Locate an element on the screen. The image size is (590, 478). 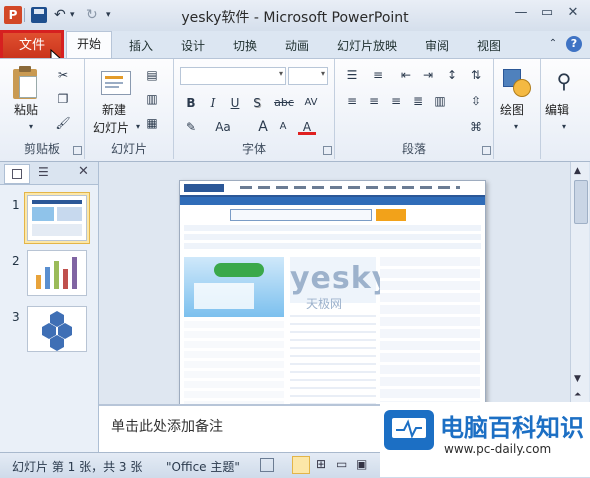
strikethrough-button: abc is located at coordinates (284, 103).